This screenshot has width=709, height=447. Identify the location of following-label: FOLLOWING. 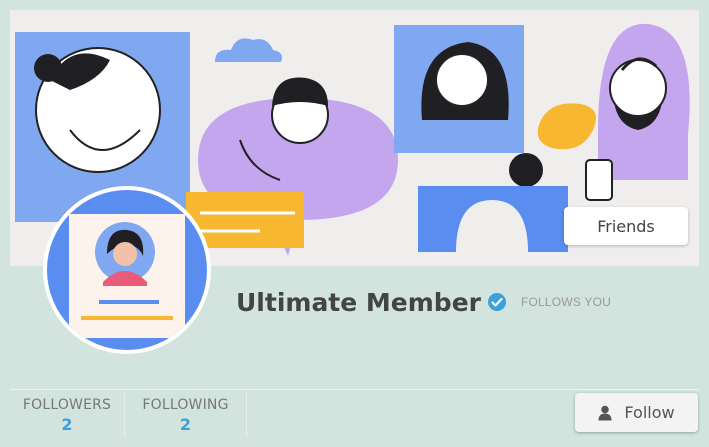
(185, 405).